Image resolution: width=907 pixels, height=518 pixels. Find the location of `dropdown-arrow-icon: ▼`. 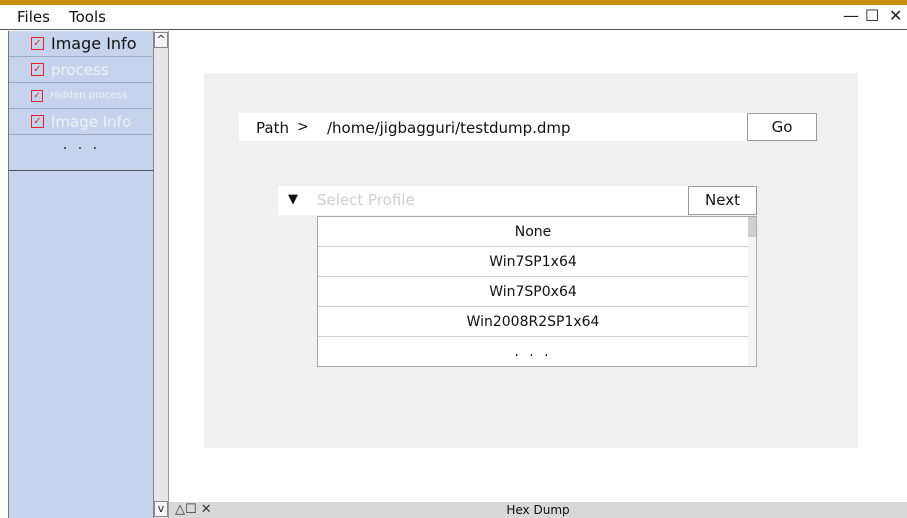

dropdown-arrow-icon: ▼ is located at coordinates (293, 199).